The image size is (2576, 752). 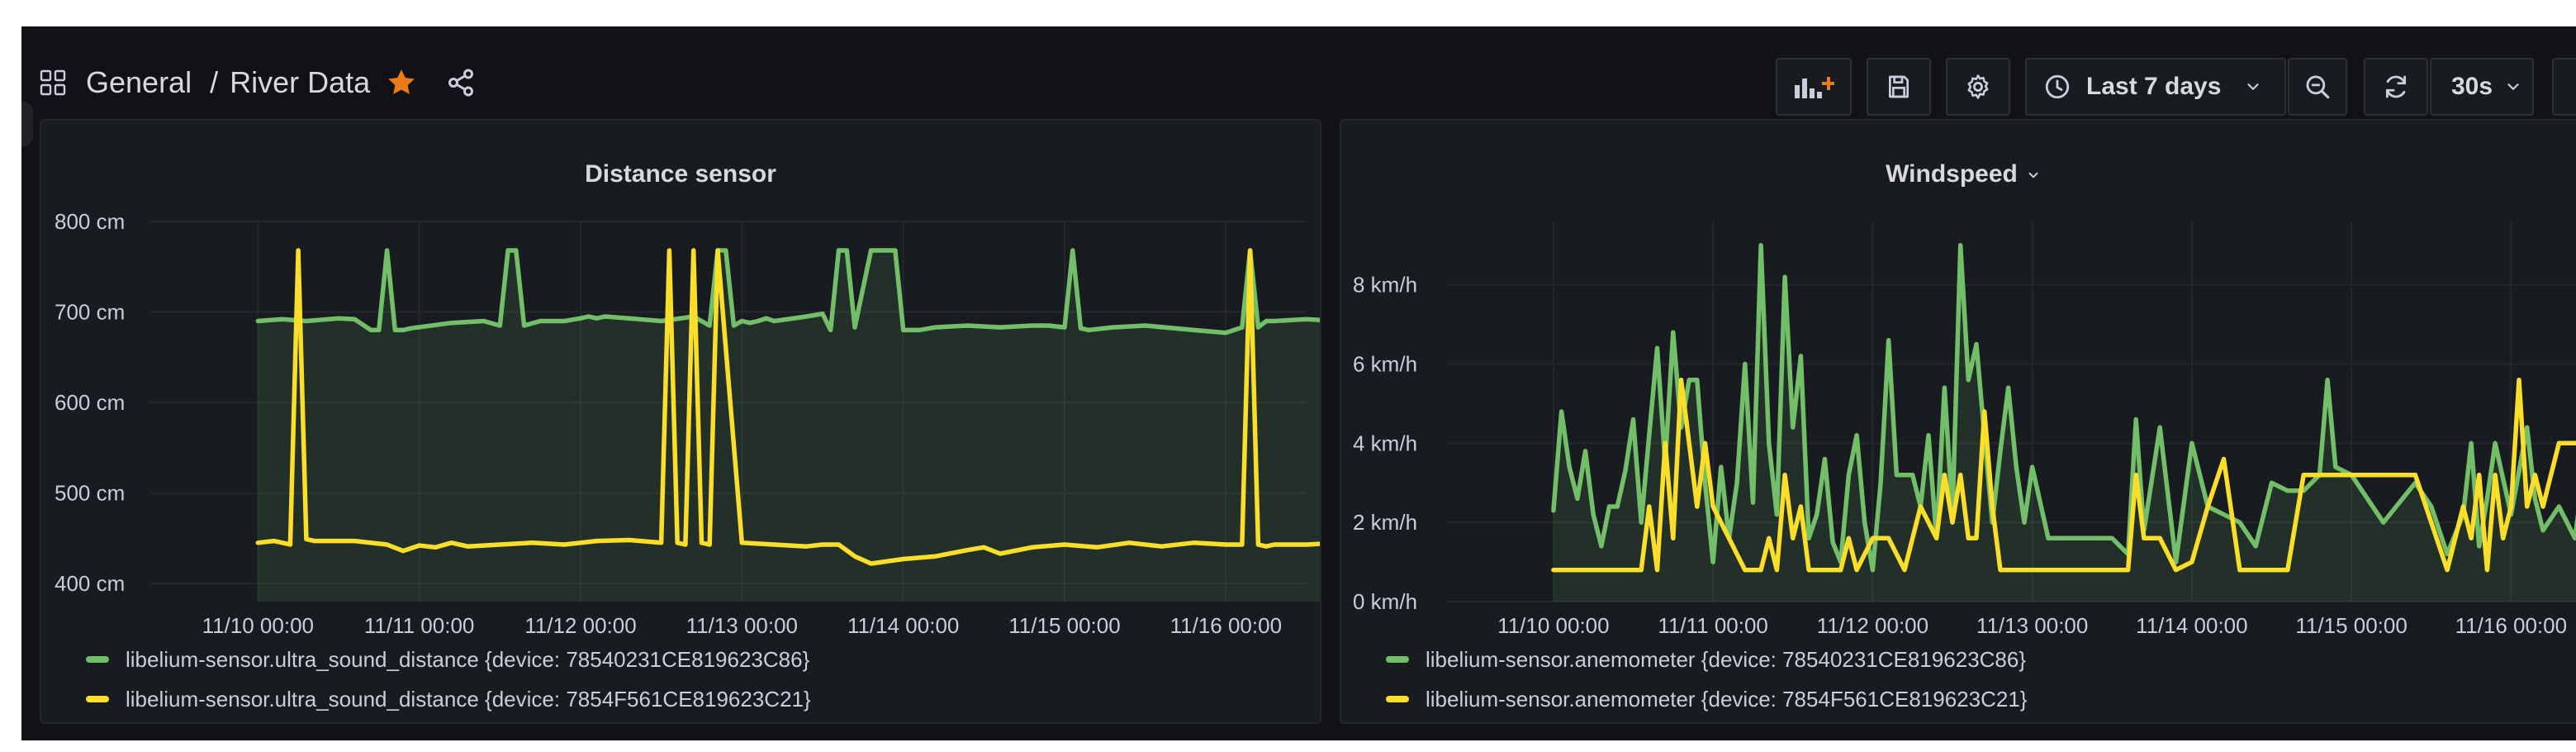 I want to click on y-tick-label: 500 cm, so click(x=90, y=493).